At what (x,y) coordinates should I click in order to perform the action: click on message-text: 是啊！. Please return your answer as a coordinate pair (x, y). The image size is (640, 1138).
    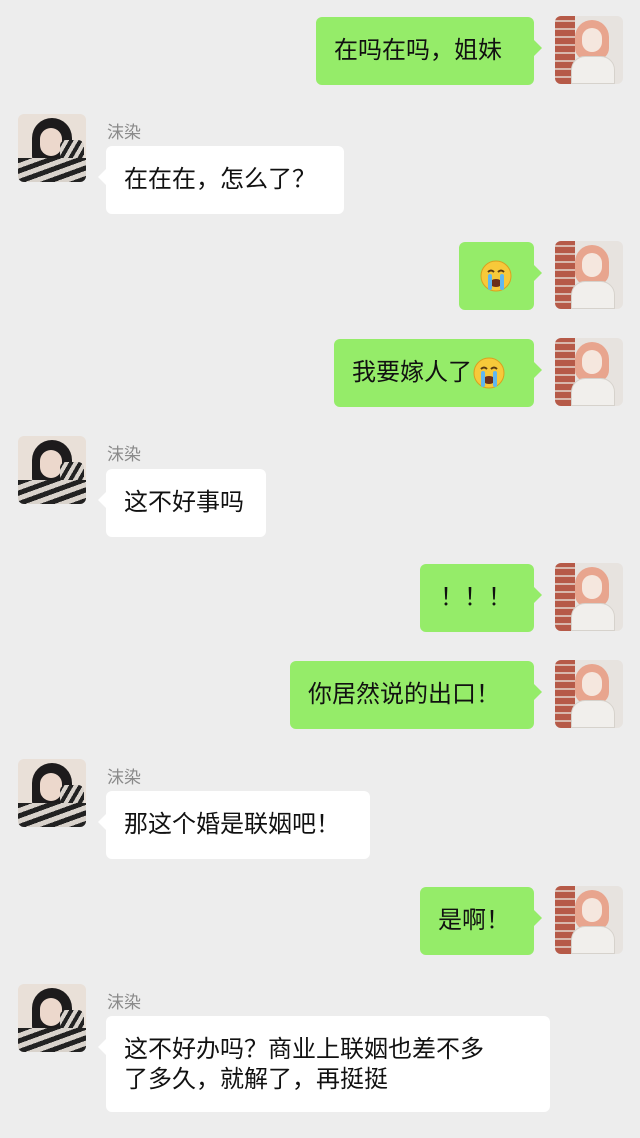
    Looking at the image, I should click on (474, 920).